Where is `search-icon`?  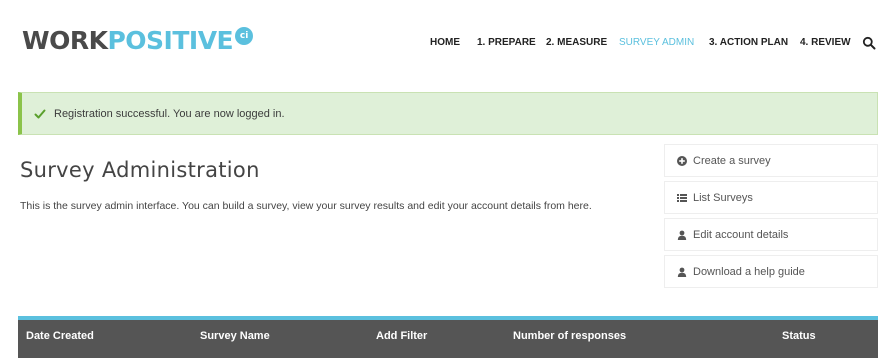
search-icon is located at coordinates (869, 43).